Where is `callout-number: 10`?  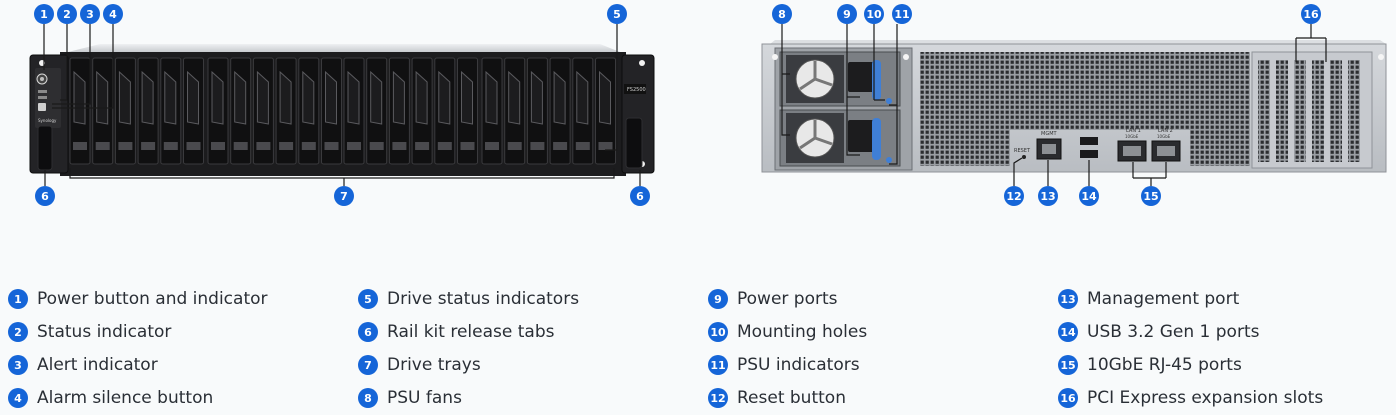
callout-number: 10 is located at coordinates (874, 14).